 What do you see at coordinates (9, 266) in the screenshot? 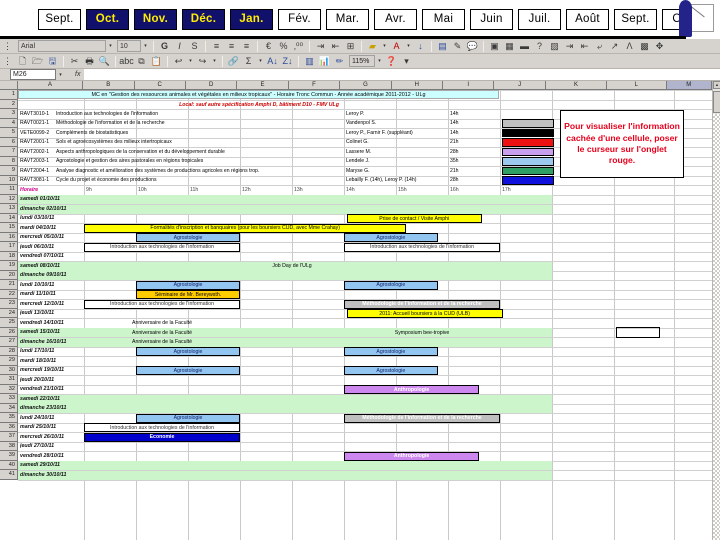
I see `row-header-19: 19` at bounding box center [9, 266].